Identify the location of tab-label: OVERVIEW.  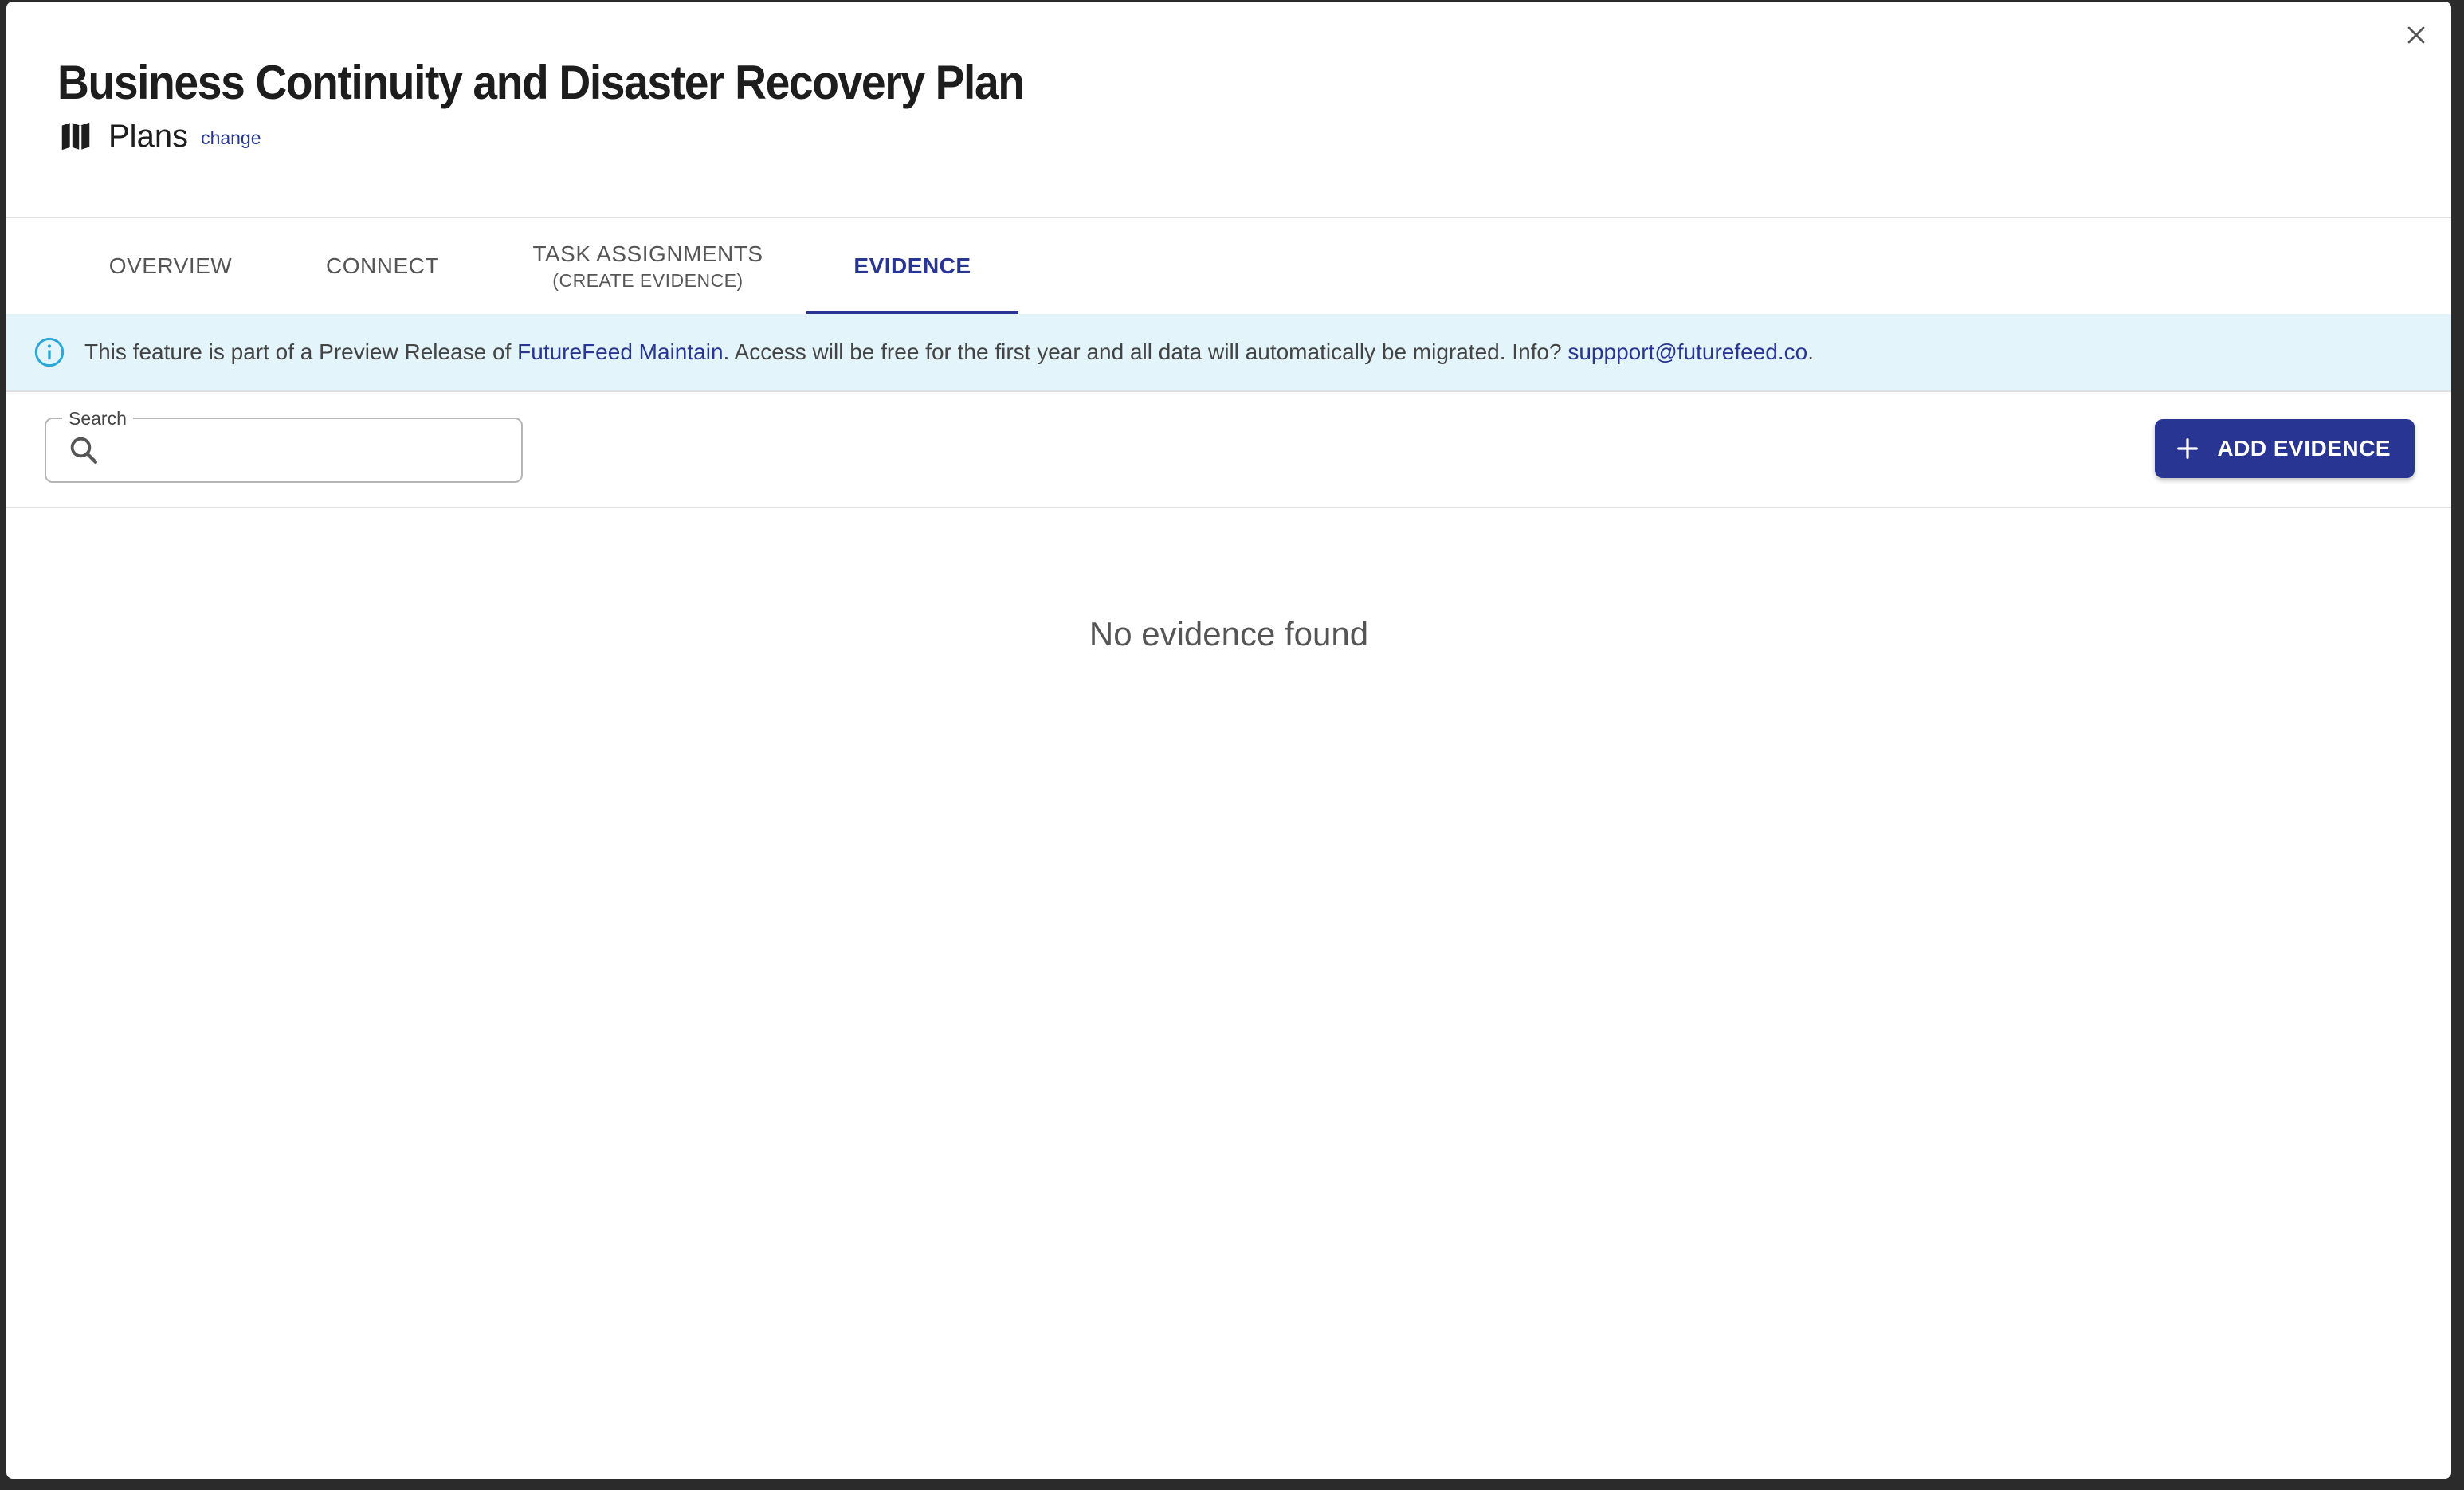
(170, 265).